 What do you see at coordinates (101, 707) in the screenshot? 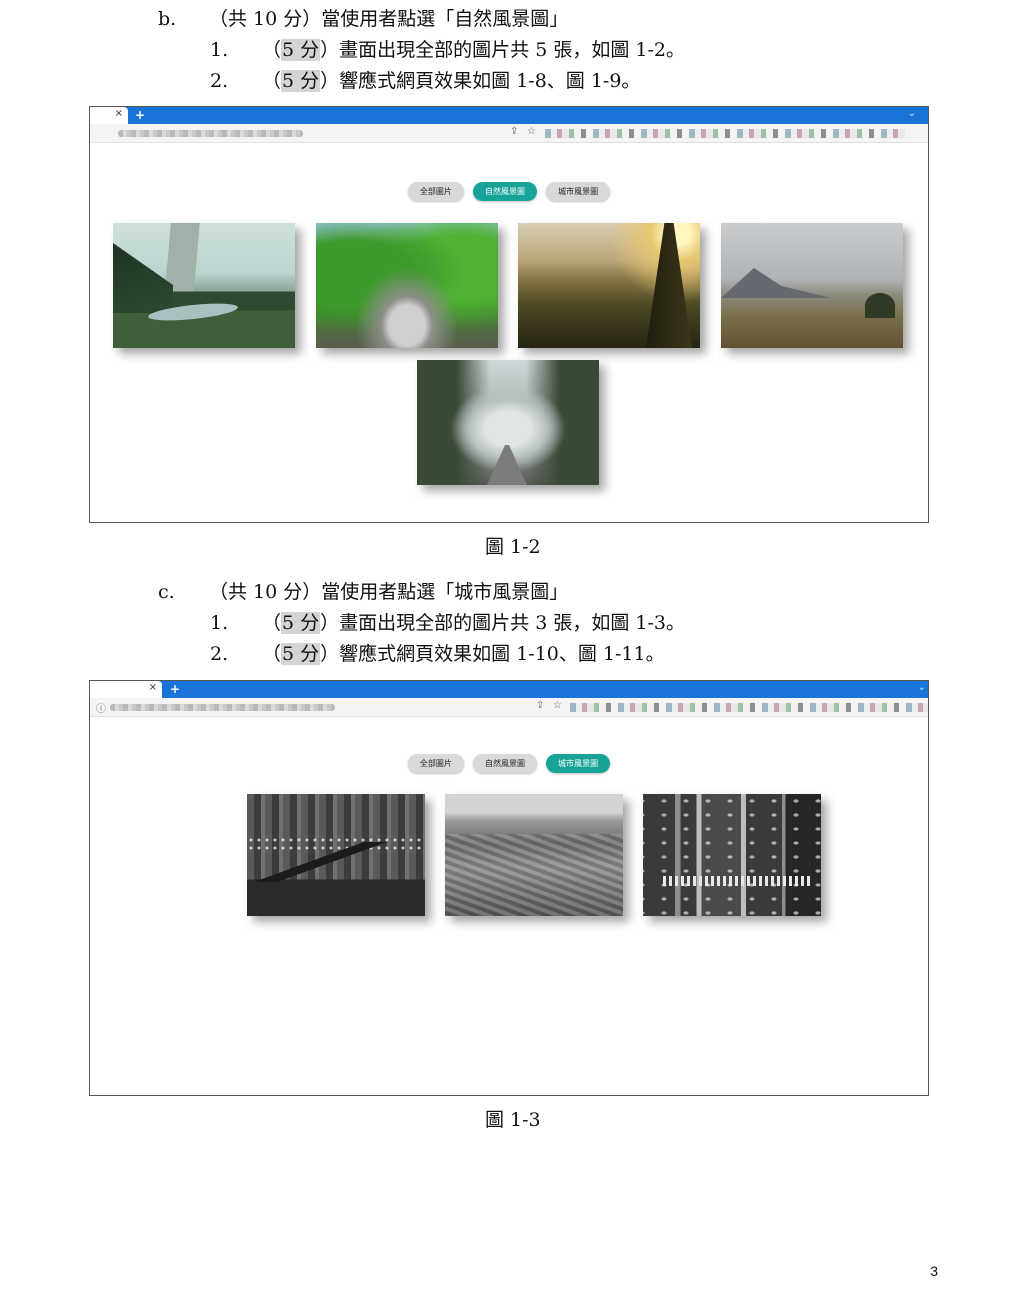
I see `info-icon: ⓘ` at bounding box center [101, 707].